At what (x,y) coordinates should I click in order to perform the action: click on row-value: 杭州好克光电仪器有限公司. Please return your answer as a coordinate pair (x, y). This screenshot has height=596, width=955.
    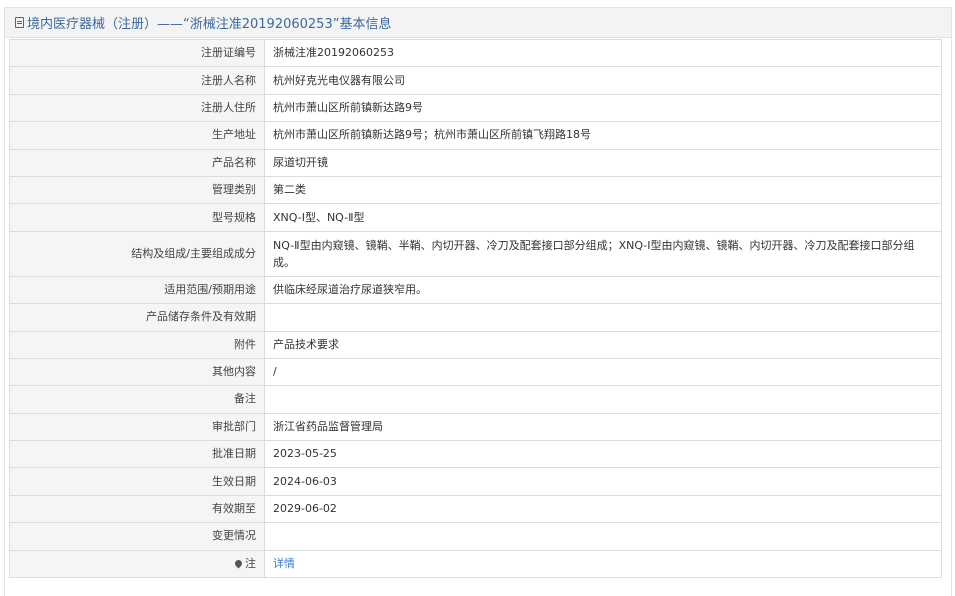
    Looking at the image, I should click on (603, 80).